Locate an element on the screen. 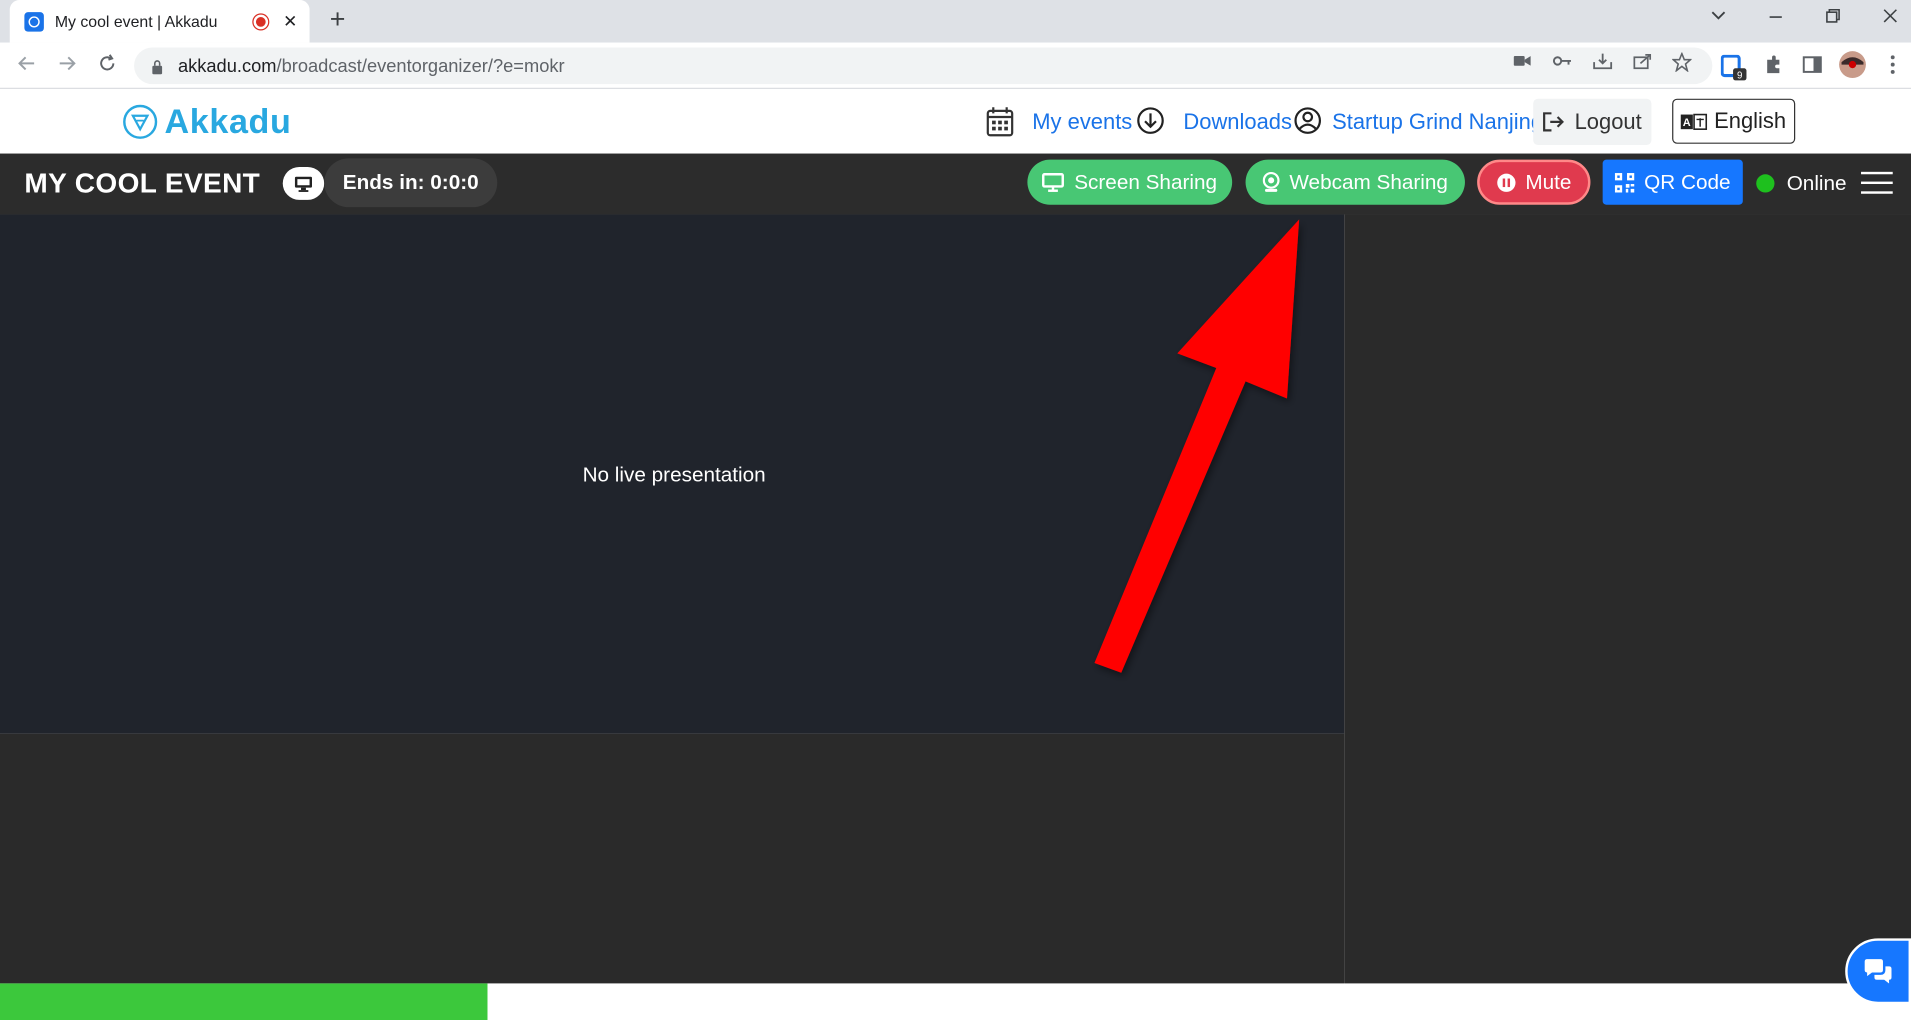 Image resolution: width=1911 pixels, height=1020 pixels. download-icon is located at coordinates (1150, 123).